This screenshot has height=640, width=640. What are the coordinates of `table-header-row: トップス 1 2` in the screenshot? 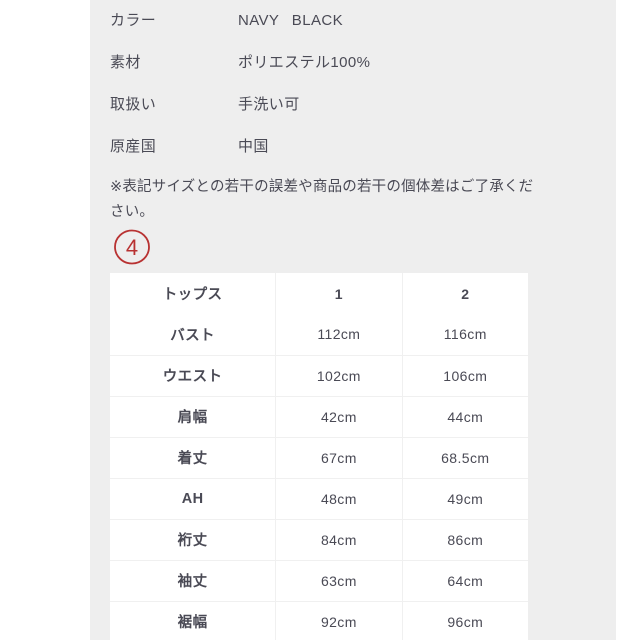 It's located at (319, 293).